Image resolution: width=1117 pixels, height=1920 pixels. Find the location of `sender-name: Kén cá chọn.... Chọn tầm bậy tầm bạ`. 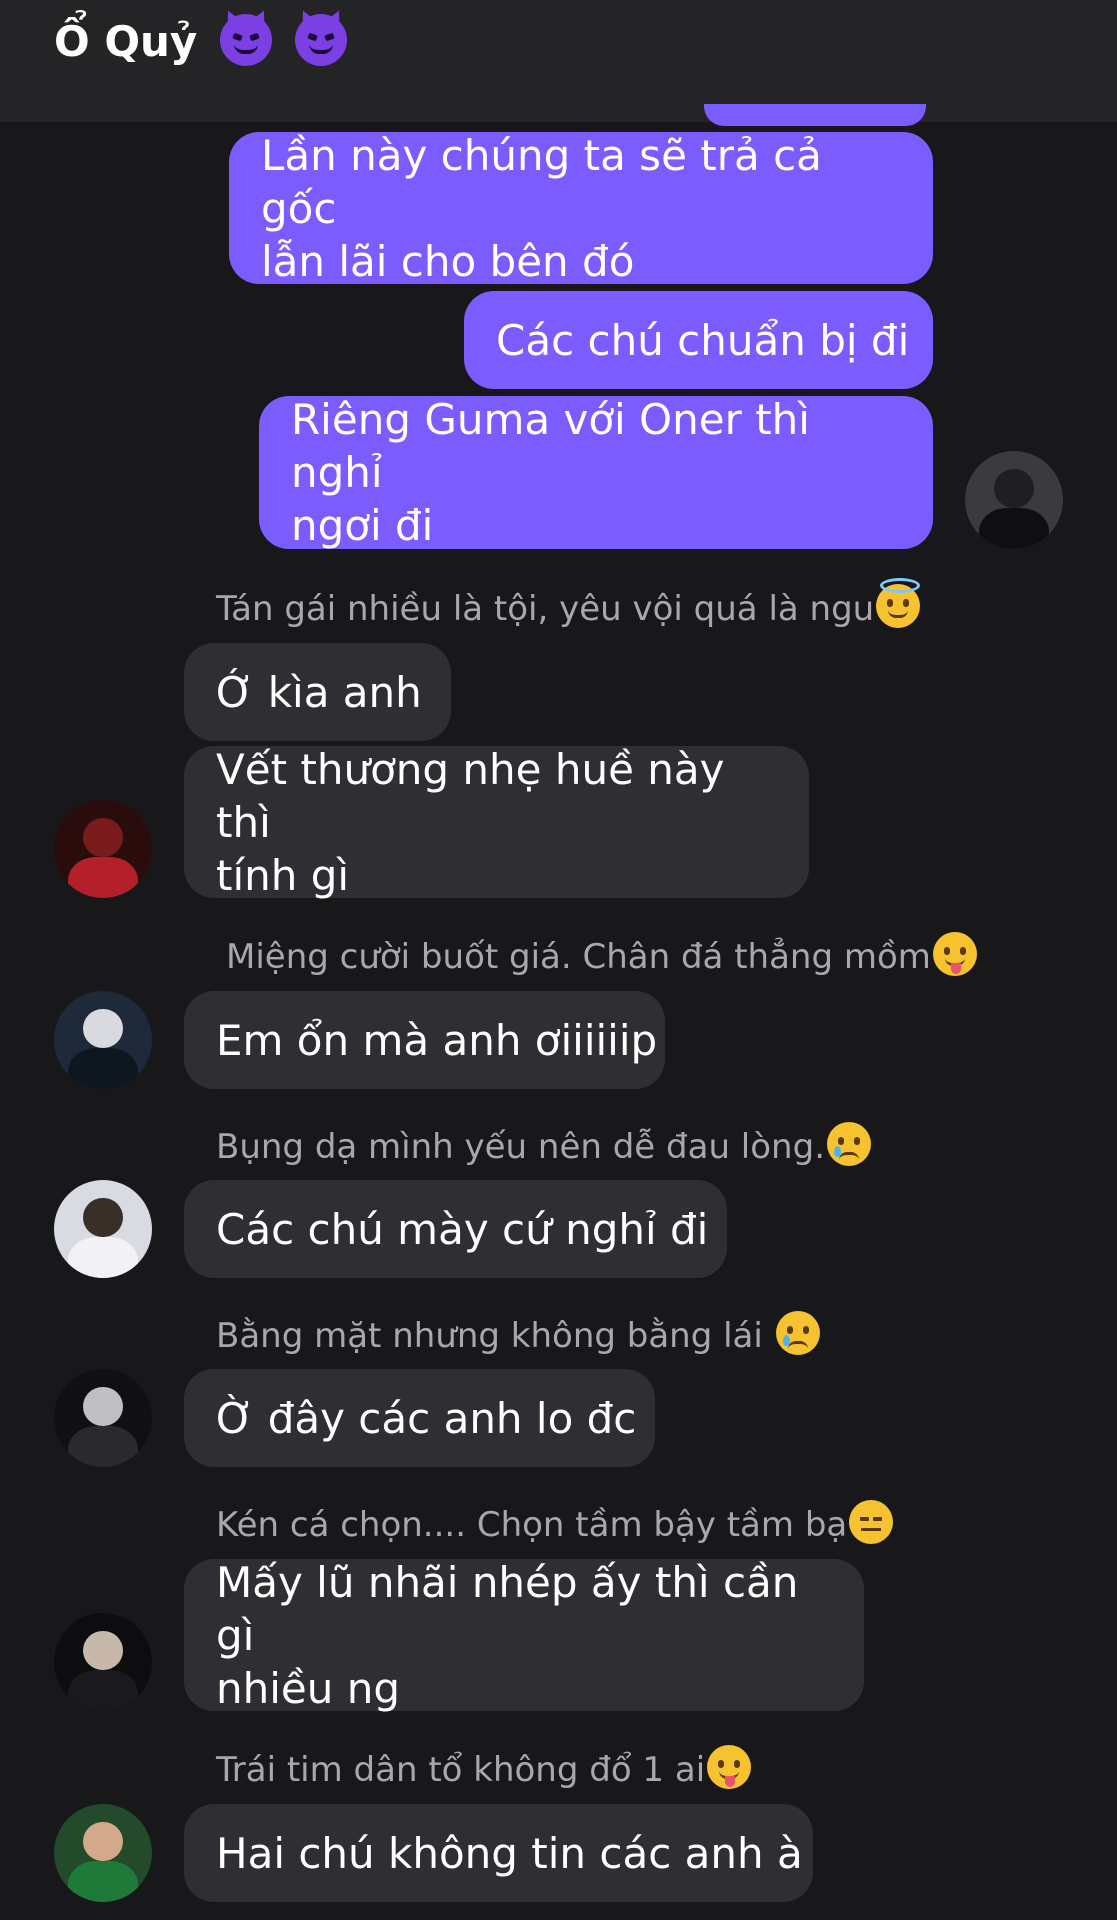

sender-name: Kén cá chọn.... Chọn tầm bậy tầm bạ is located at coordinates (555, 1522).